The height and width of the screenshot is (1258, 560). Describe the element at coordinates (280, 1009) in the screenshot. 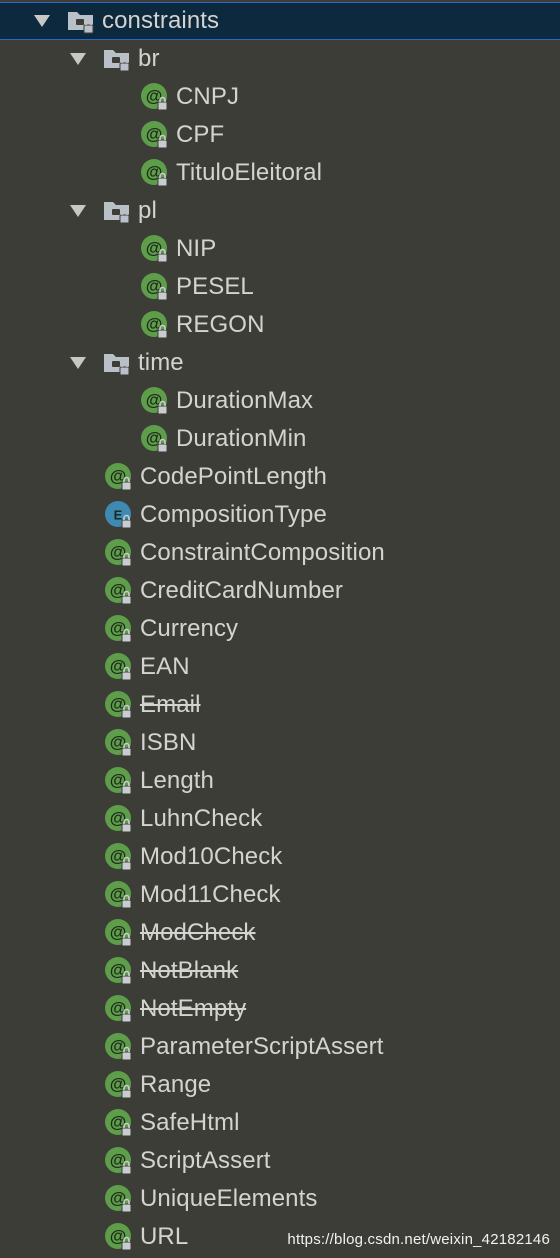

I see `tree-node-notempty: @ NotEmpty` at that location.